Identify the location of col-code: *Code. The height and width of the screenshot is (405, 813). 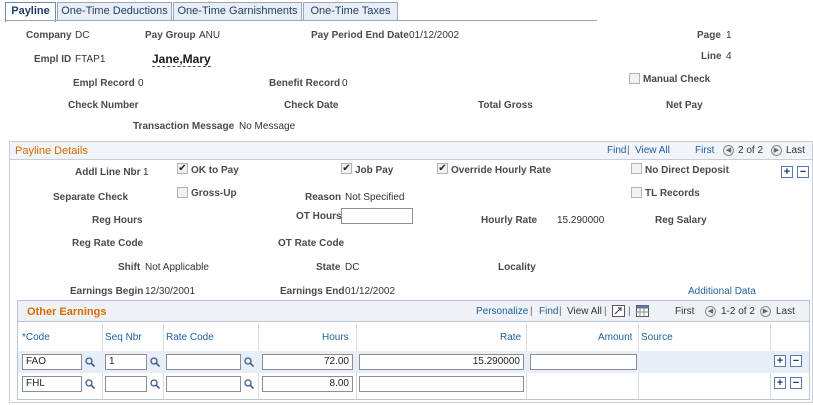
(36, 339).